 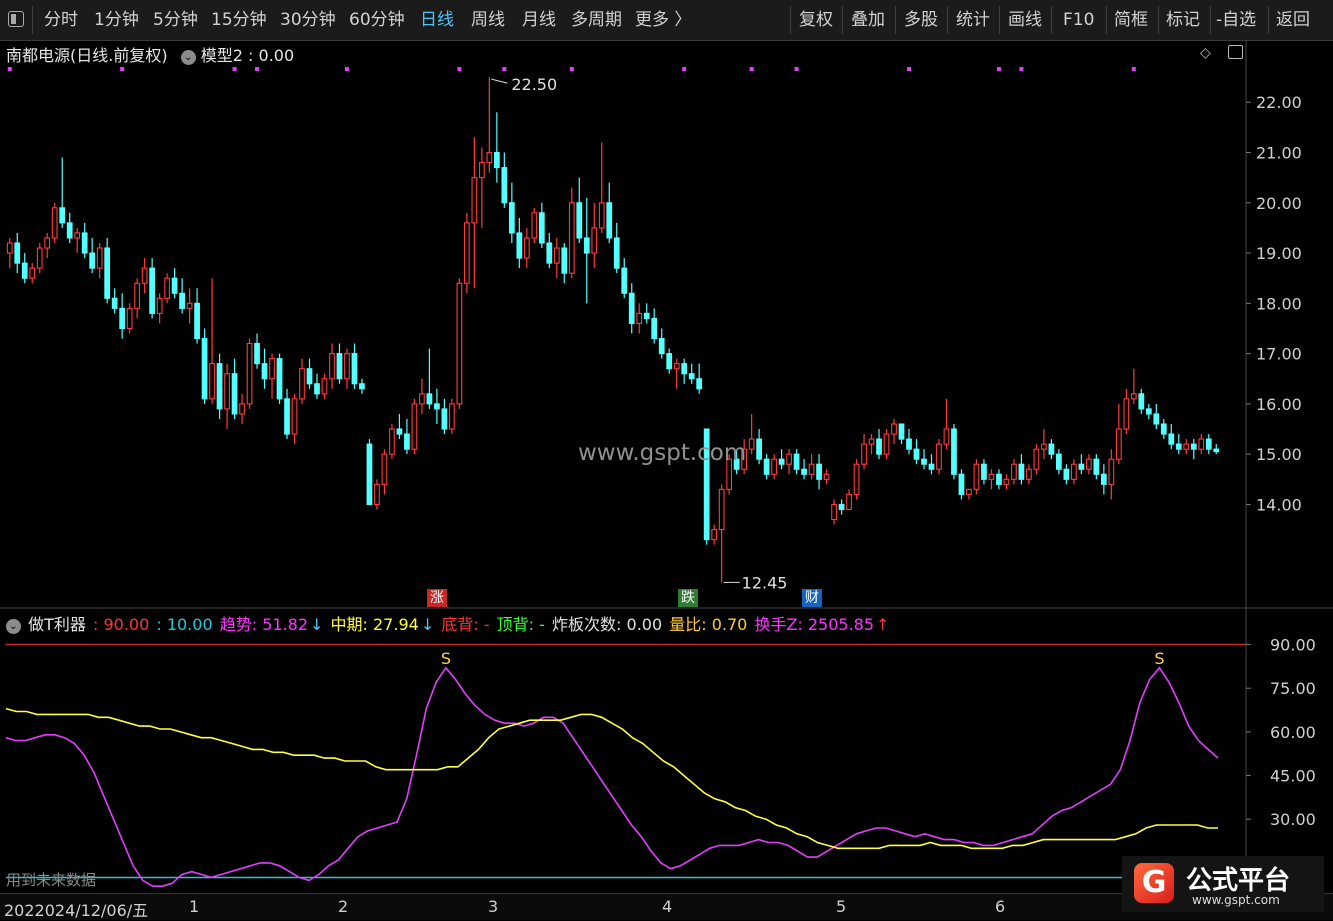 What do you see at coordinates (812, 598) in the screenshot?
I see `event-tag-financial: 财` at bounding box center [812, 598].